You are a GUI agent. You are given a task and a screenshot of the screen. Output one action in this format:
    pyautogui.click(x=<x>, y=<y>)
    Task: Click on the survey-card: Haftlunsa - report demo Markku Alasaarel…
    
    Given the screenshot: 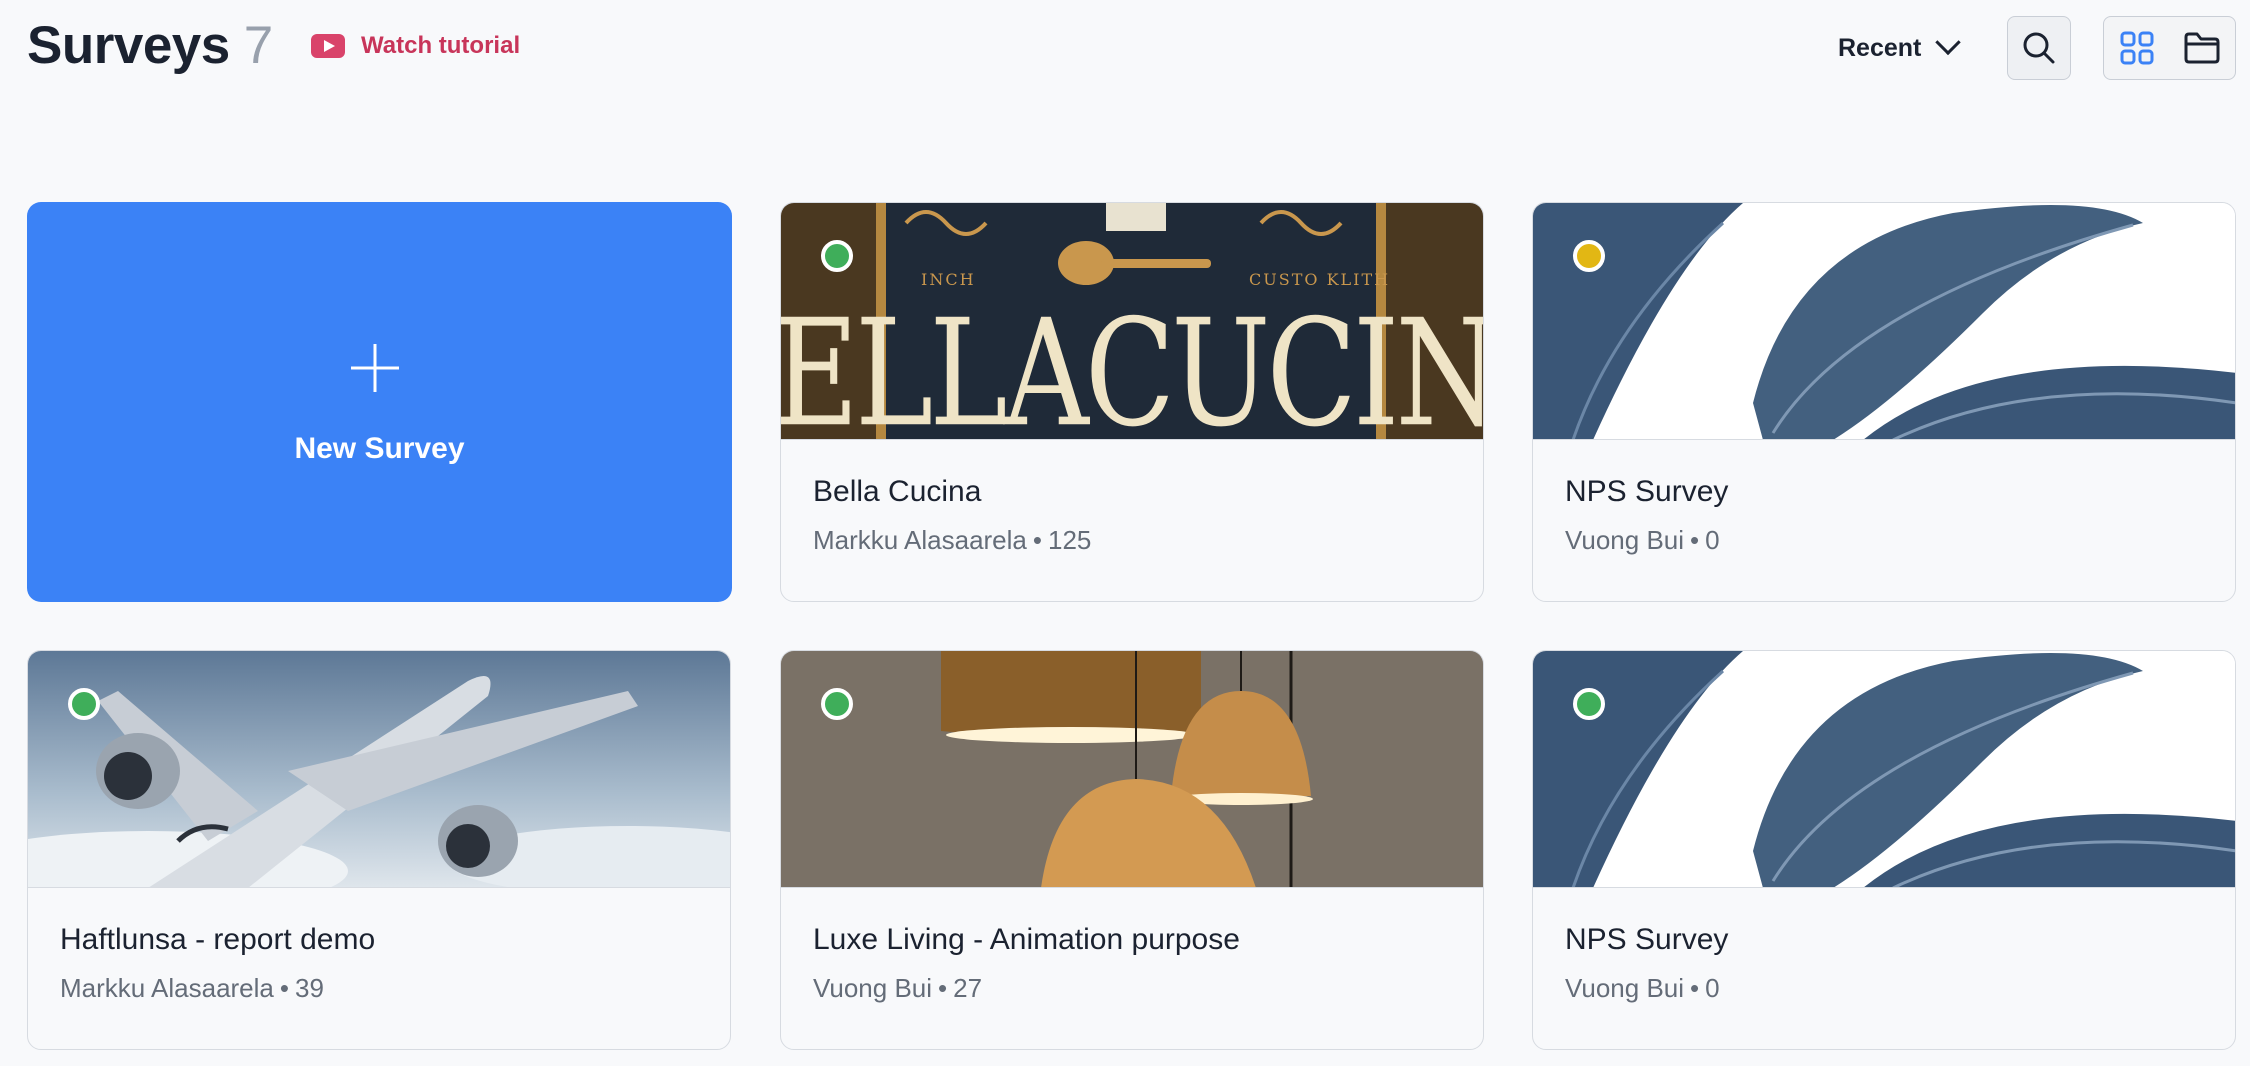 What is the action you would take?
    pyautogui.click(x=379, y=850)
    